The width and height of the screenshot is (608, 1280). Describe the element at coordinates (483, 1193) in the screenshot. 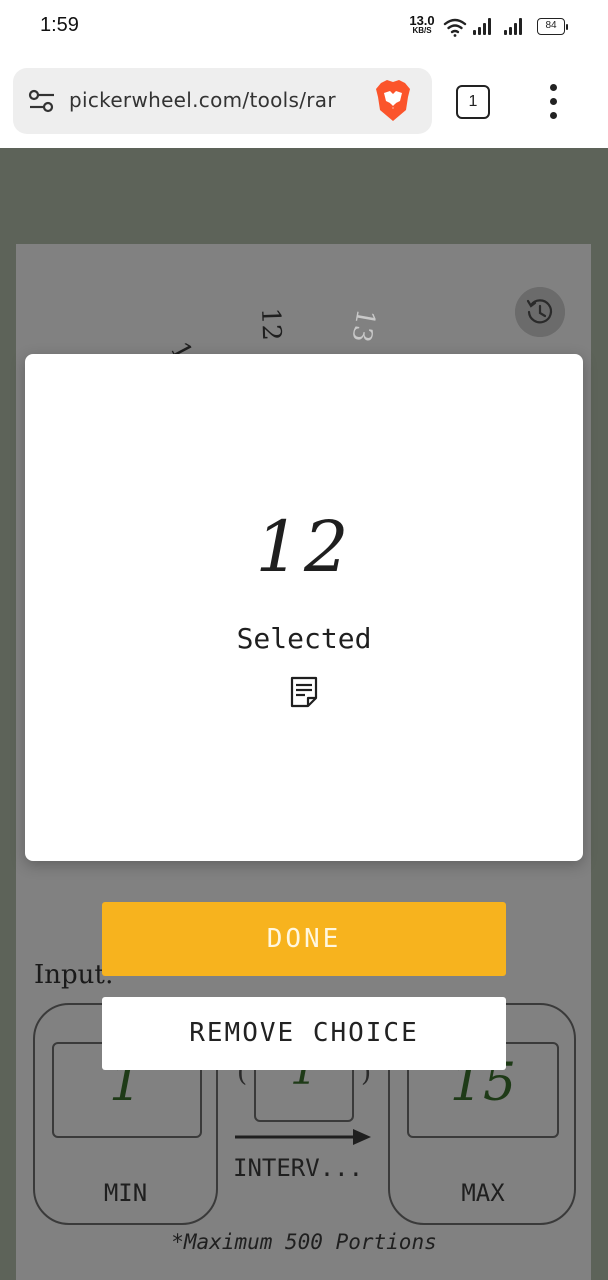

I see `max-label: MAX` at that location.